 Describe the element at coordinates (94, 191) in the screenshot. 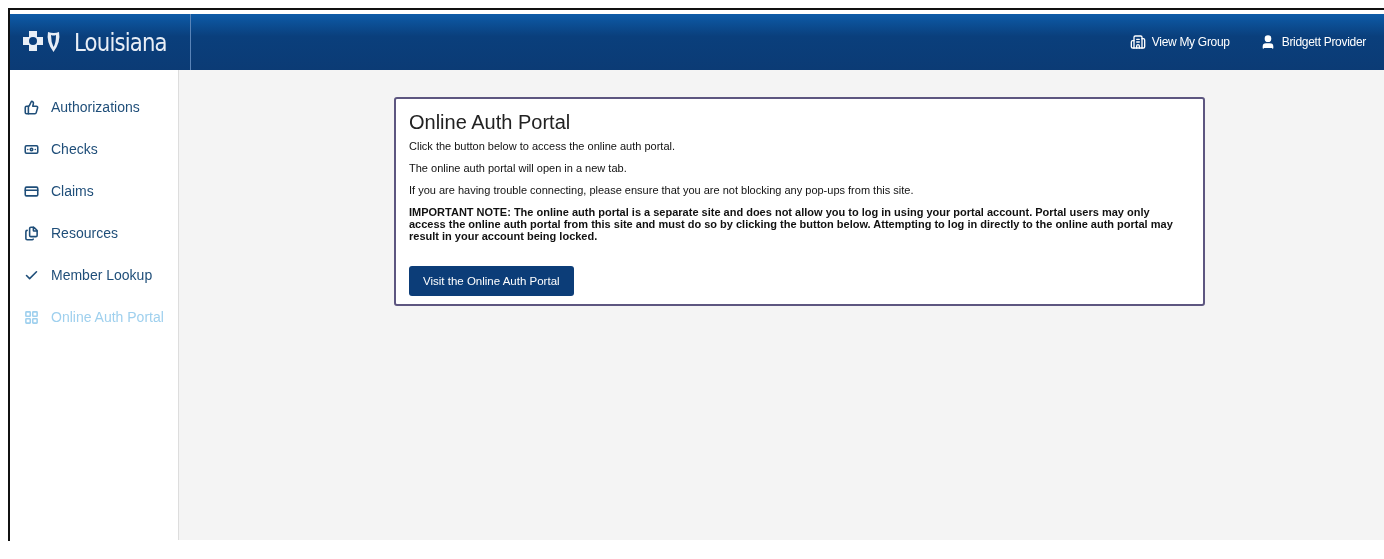

I see `sidebar-item: Claims` at that location.